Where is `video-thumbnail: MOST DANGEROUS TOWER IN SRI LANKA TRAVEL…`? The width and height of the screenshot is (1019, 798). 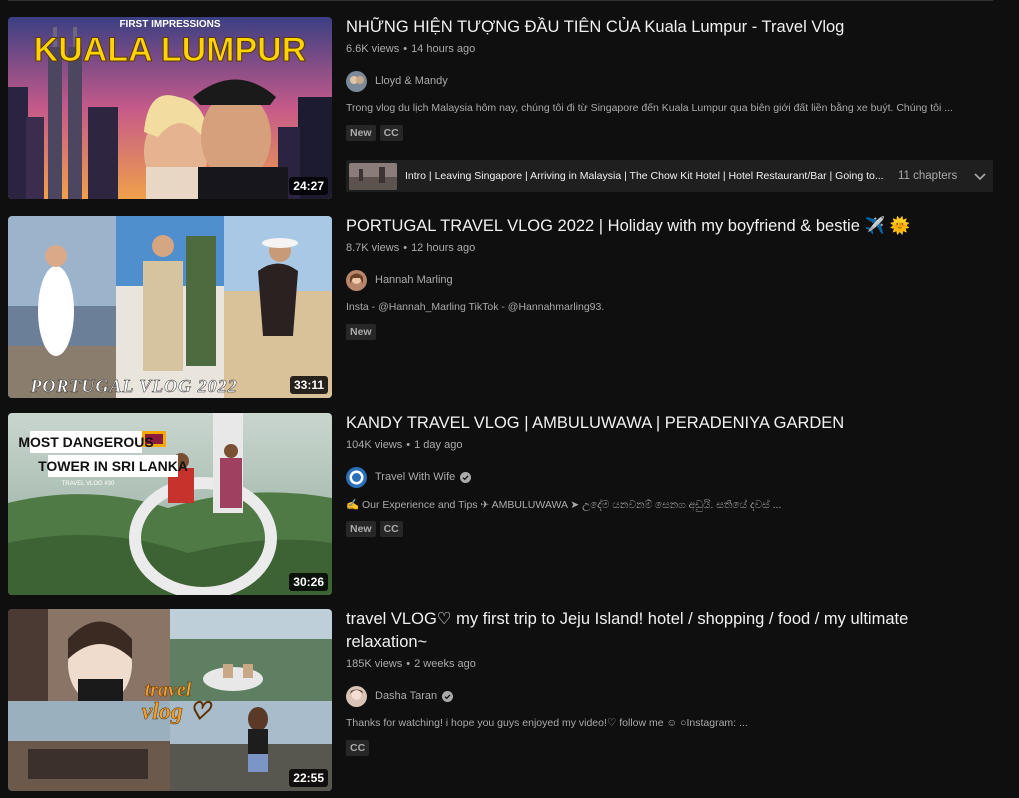
video-thumbnail: MOST DANGEROUS TOWER IN SRI LANKA TRAVEL… is located at coordinates (170, 504).